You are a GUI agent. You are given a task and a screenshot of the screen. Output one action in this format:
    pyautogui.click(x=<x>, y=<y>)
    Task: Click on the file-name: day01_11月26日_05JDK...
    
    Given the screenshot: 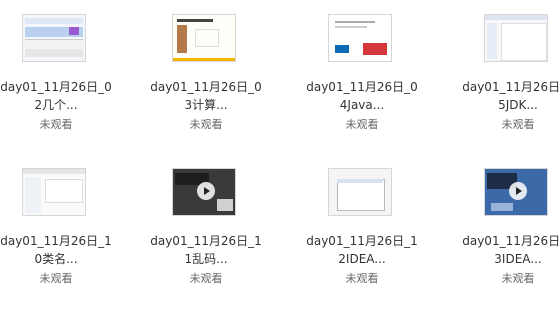 What is the action you would take?
    pyautogui.click(x=510, y=96)
    